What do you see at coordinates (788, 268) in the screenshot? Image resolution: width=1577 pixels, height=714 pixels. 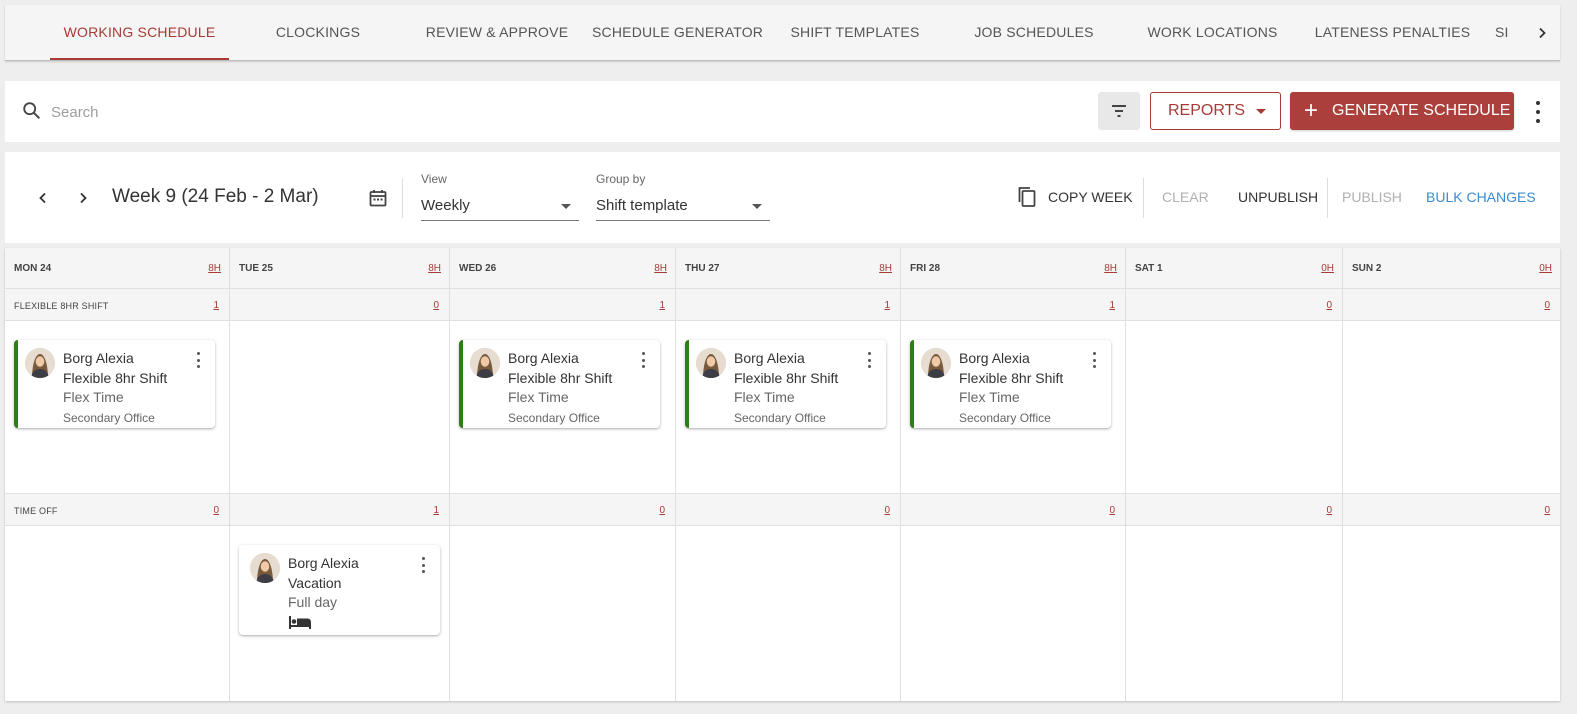 I see `day-header: Thu 27 8H` at bounding box center [788, 268].